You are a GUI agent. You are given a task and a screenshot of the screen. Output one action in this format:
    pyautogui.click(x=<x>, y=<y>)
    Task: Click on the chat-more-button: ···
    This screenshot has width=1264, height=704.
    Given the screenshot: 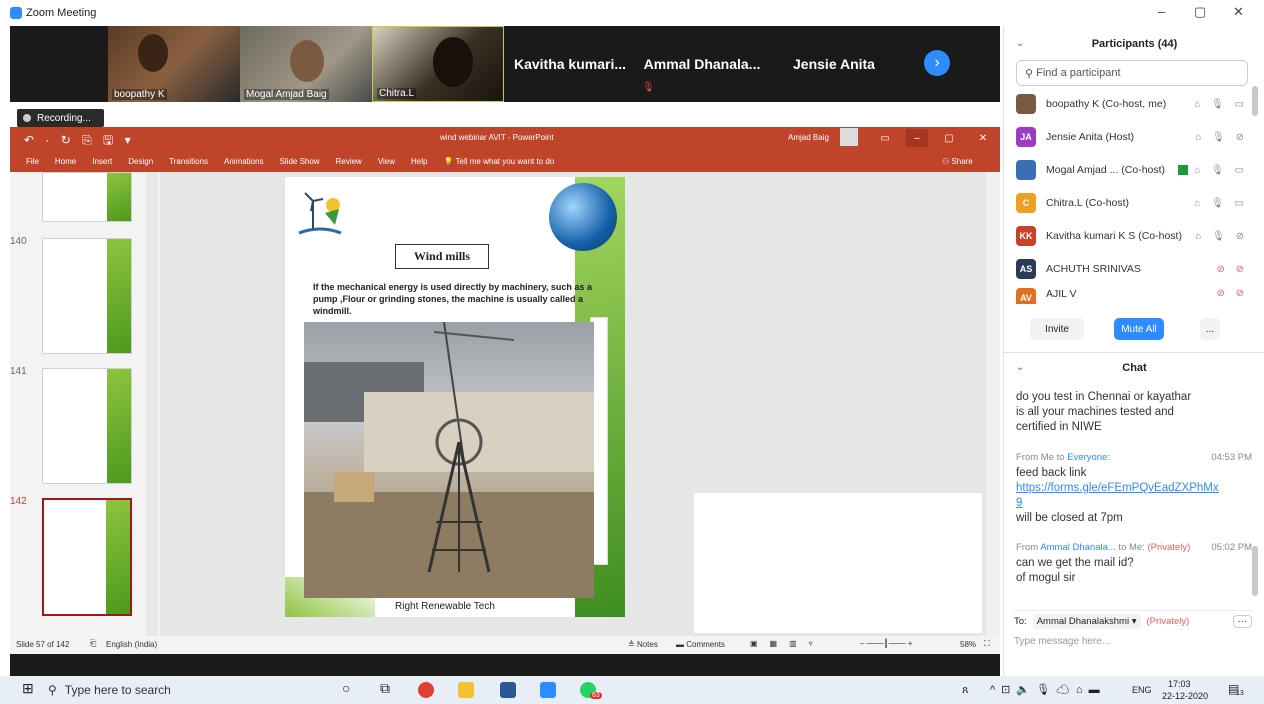 What is the action you would take?
    pyautogui.click(x=1242, y=621)
    